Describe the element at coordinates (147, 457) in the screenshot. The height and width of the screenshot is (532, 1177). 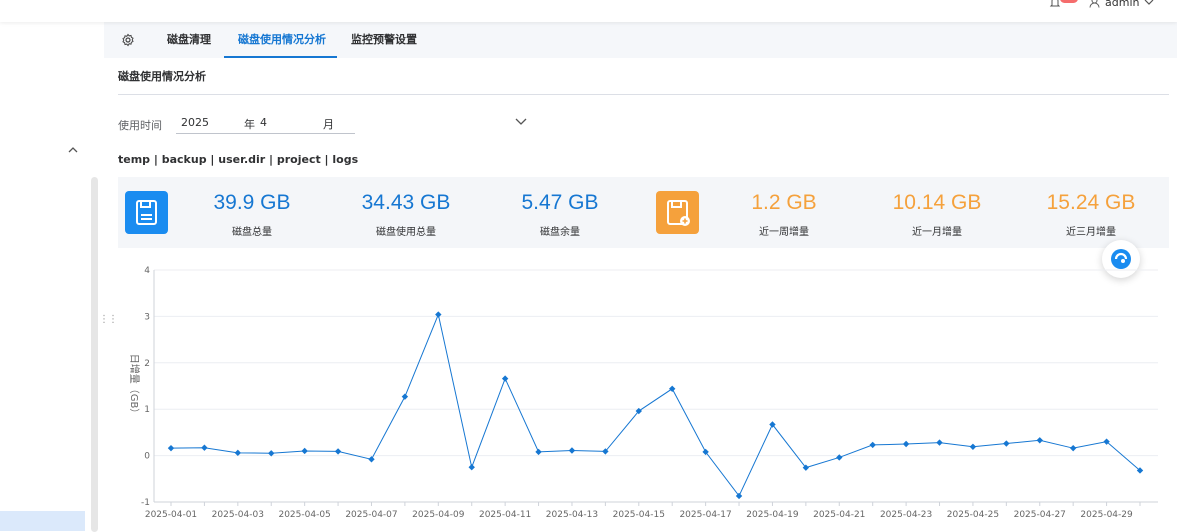
I see `y-tick-label: 0` at that location.